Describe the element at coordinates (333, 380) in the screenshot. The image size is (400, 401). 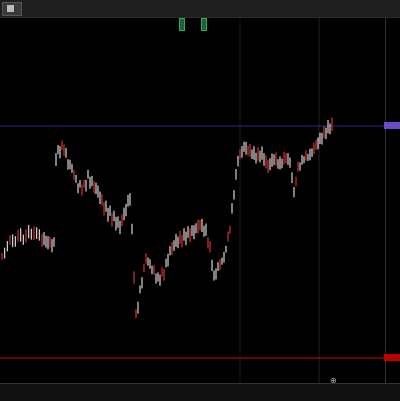
I see `crosshair-icon: ⊕` at that location.